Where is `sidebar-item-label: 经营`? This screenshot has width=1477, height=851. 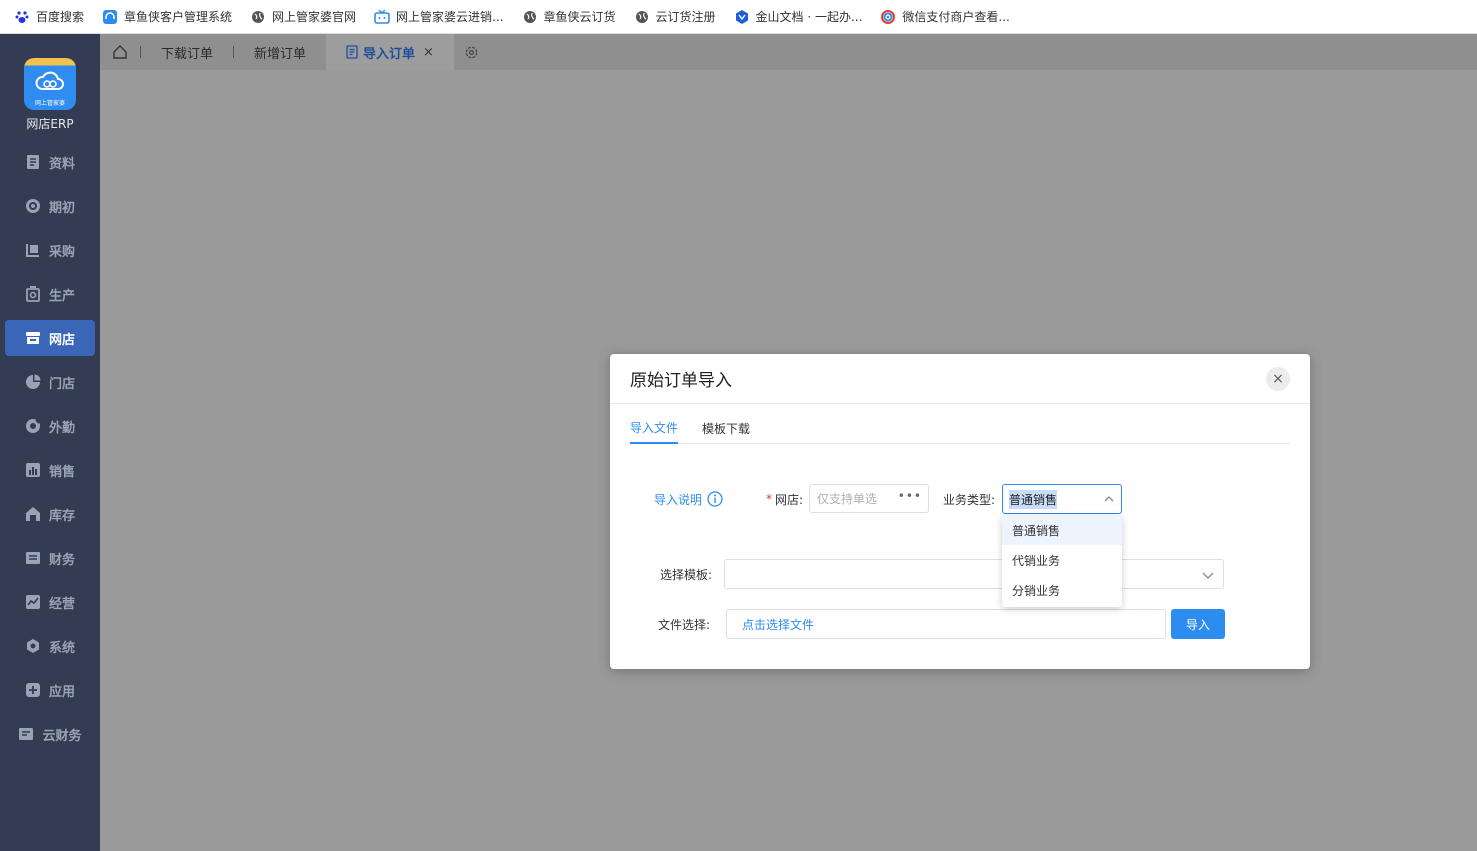
sidebar-item-label: 经营 is located at coordinates (61, 604).